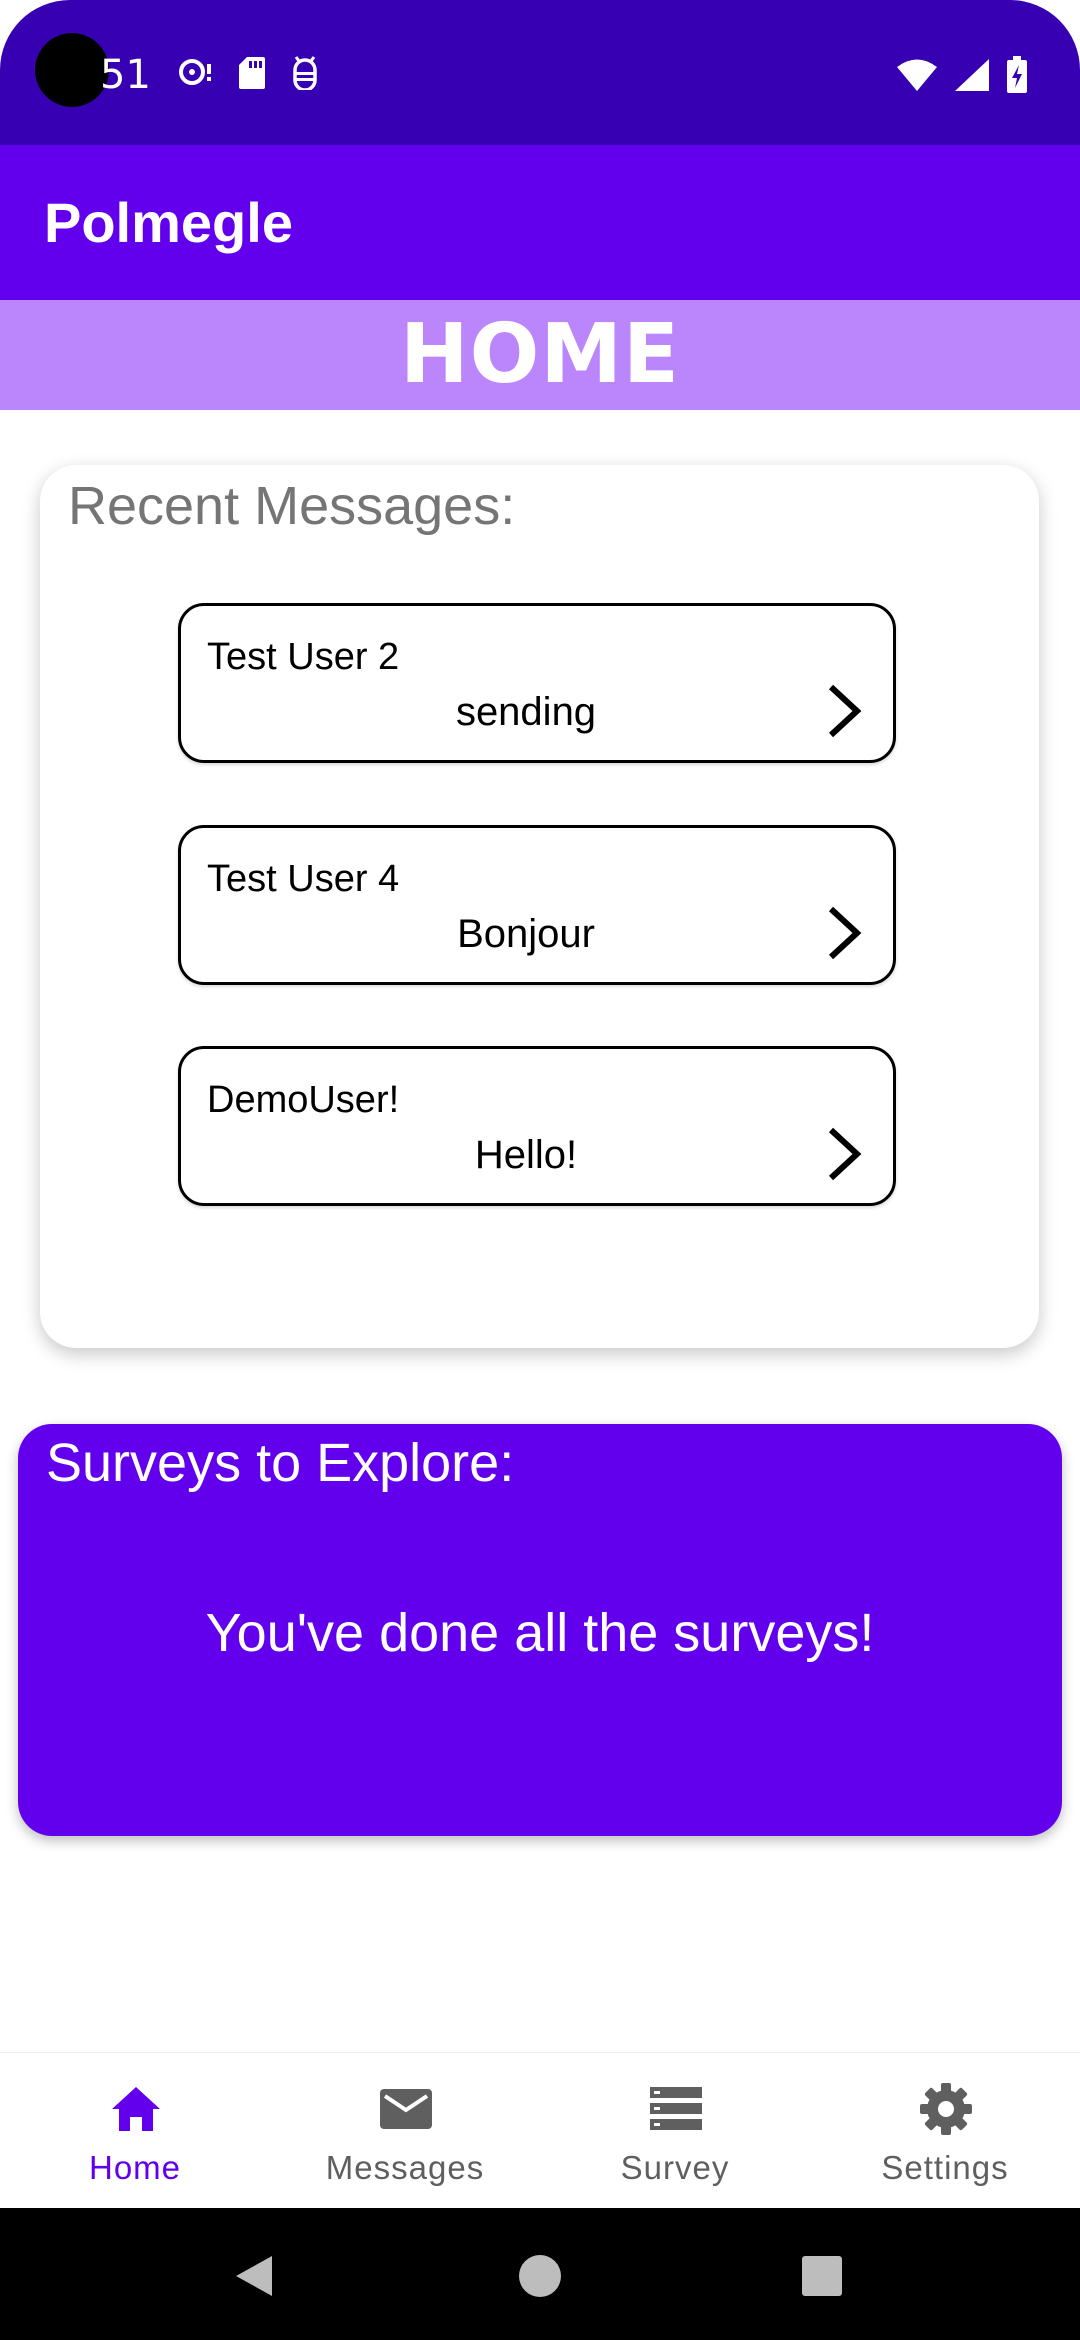 The image size is (1080, 2340). I want to click on message-sender: Test User 2, so click(303, 657).